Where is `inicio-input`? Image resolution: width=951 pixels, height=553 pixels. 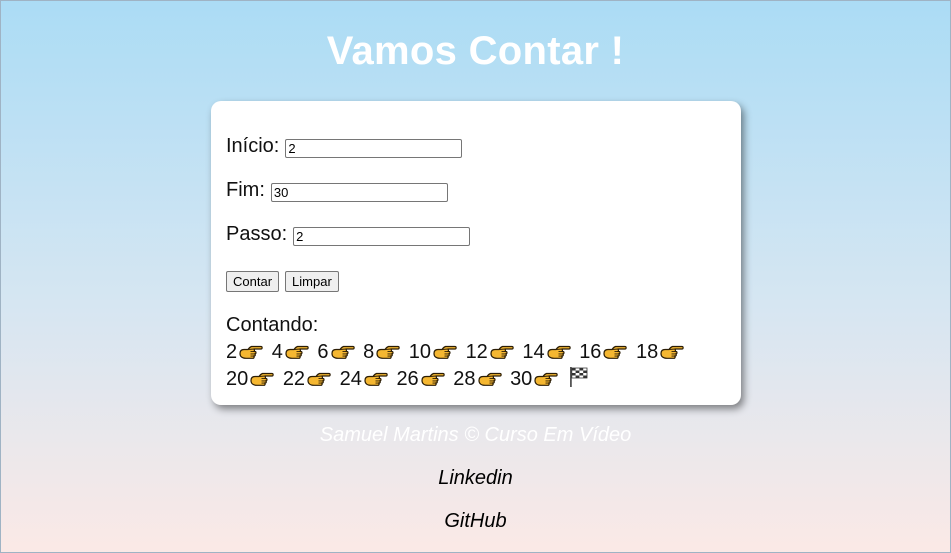 inicio-input is located at coordinates (374, 148).